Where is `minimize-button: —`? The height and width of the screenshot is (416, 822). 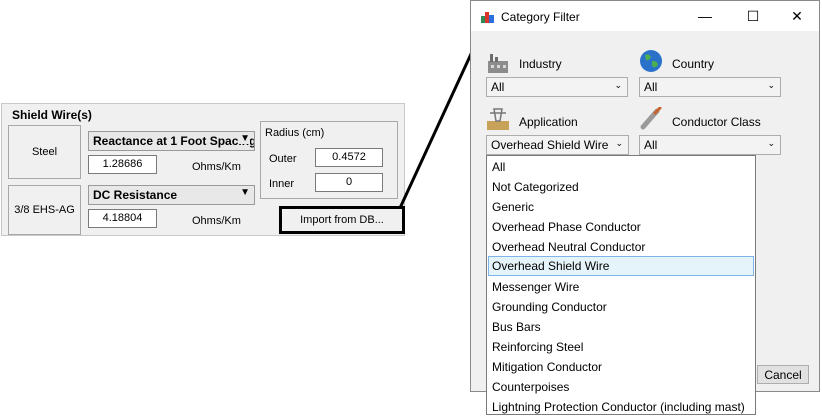
minimize-button: — is located at coordinates (705, 16).